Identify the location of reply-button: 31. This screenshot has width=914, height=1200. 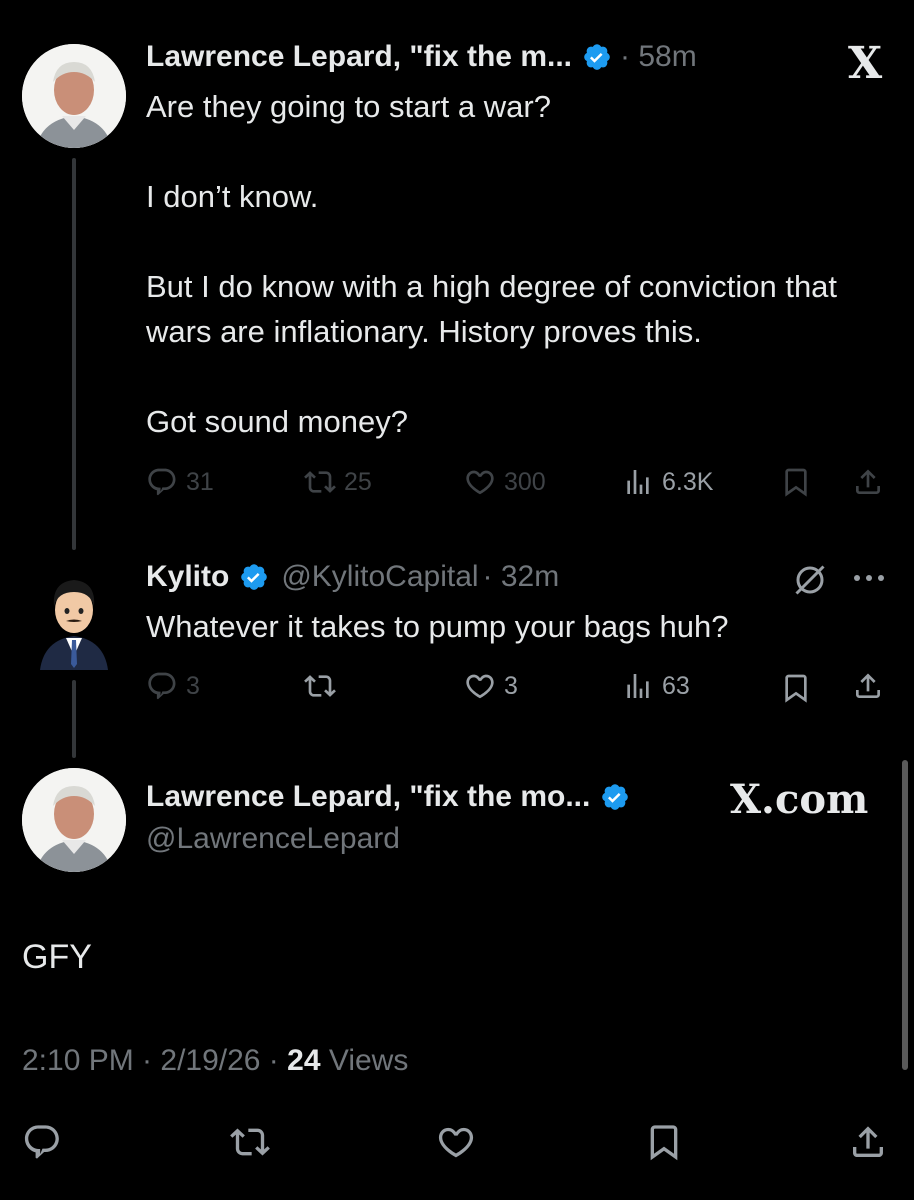
(180, 482).